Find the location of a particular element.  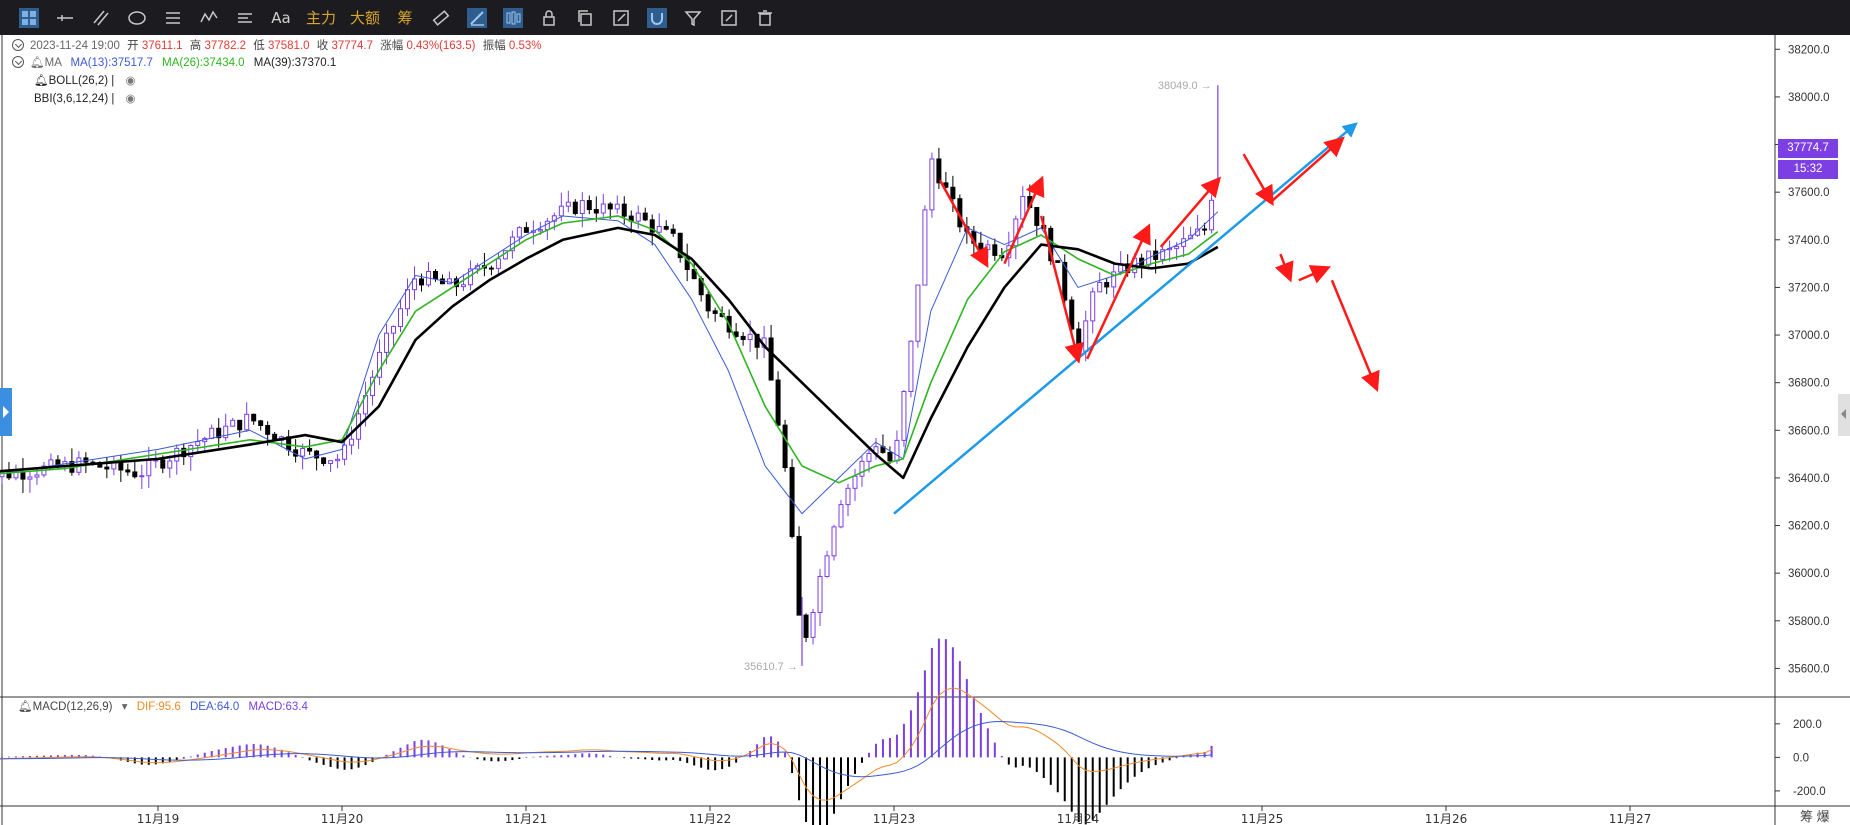

y-tick-label: 38200.0 is located at coordinates (1809, 50).